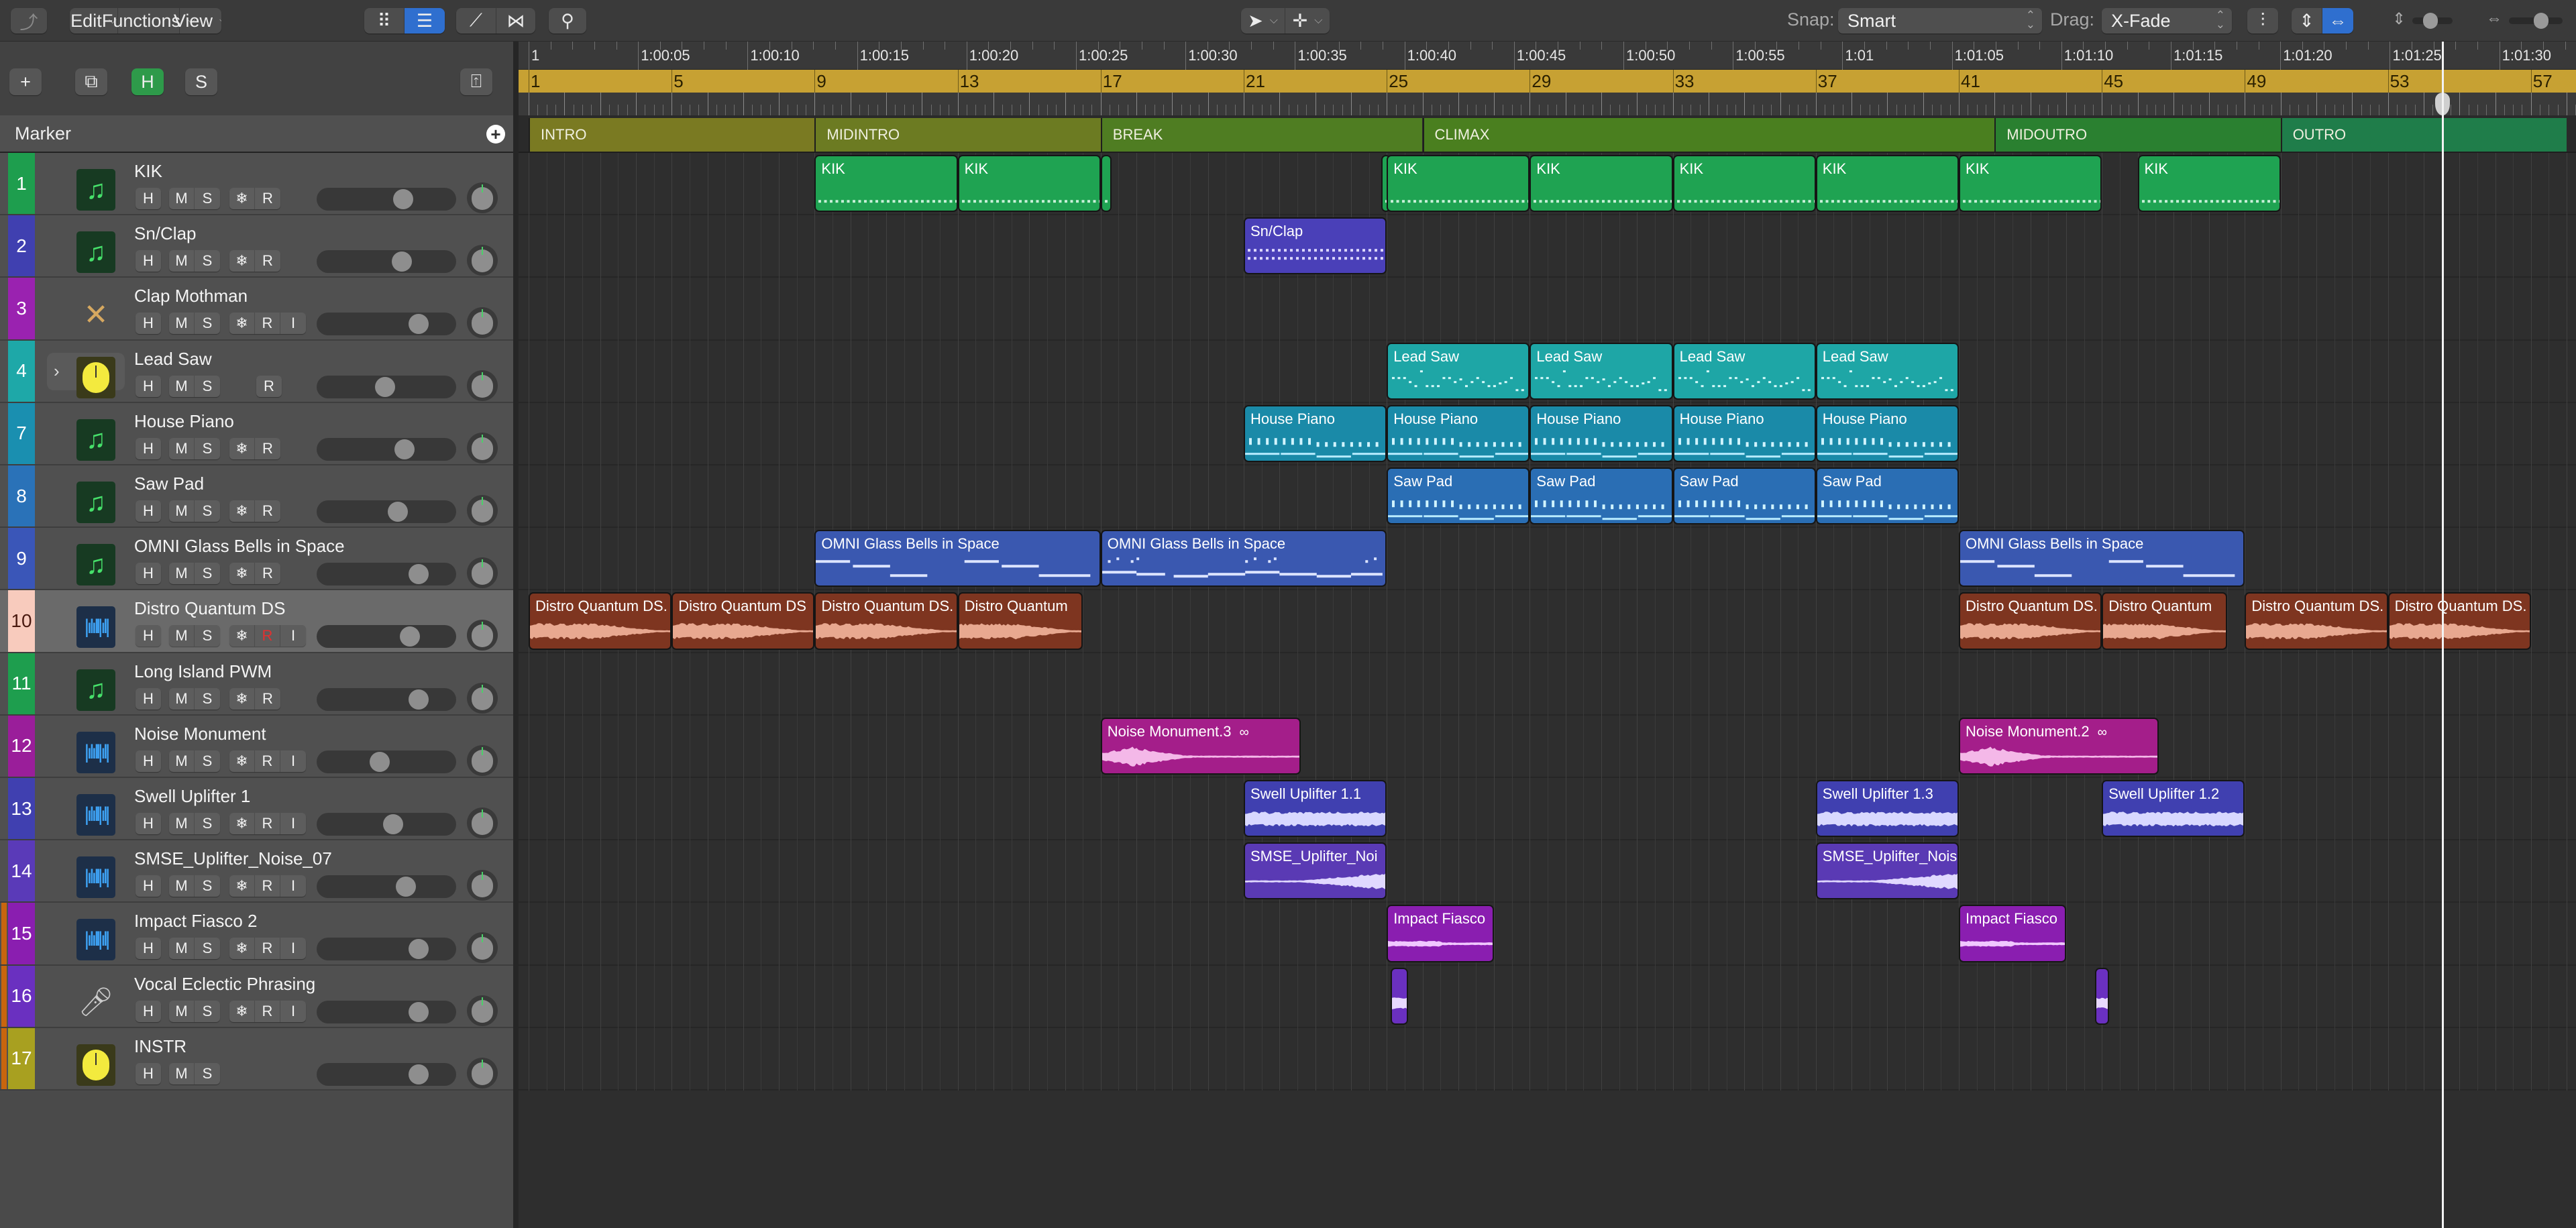 This screenshot has width=2576, height=1228. I want to click on secondary-tool-button: ✛ ⌵, so click(1307, 21).